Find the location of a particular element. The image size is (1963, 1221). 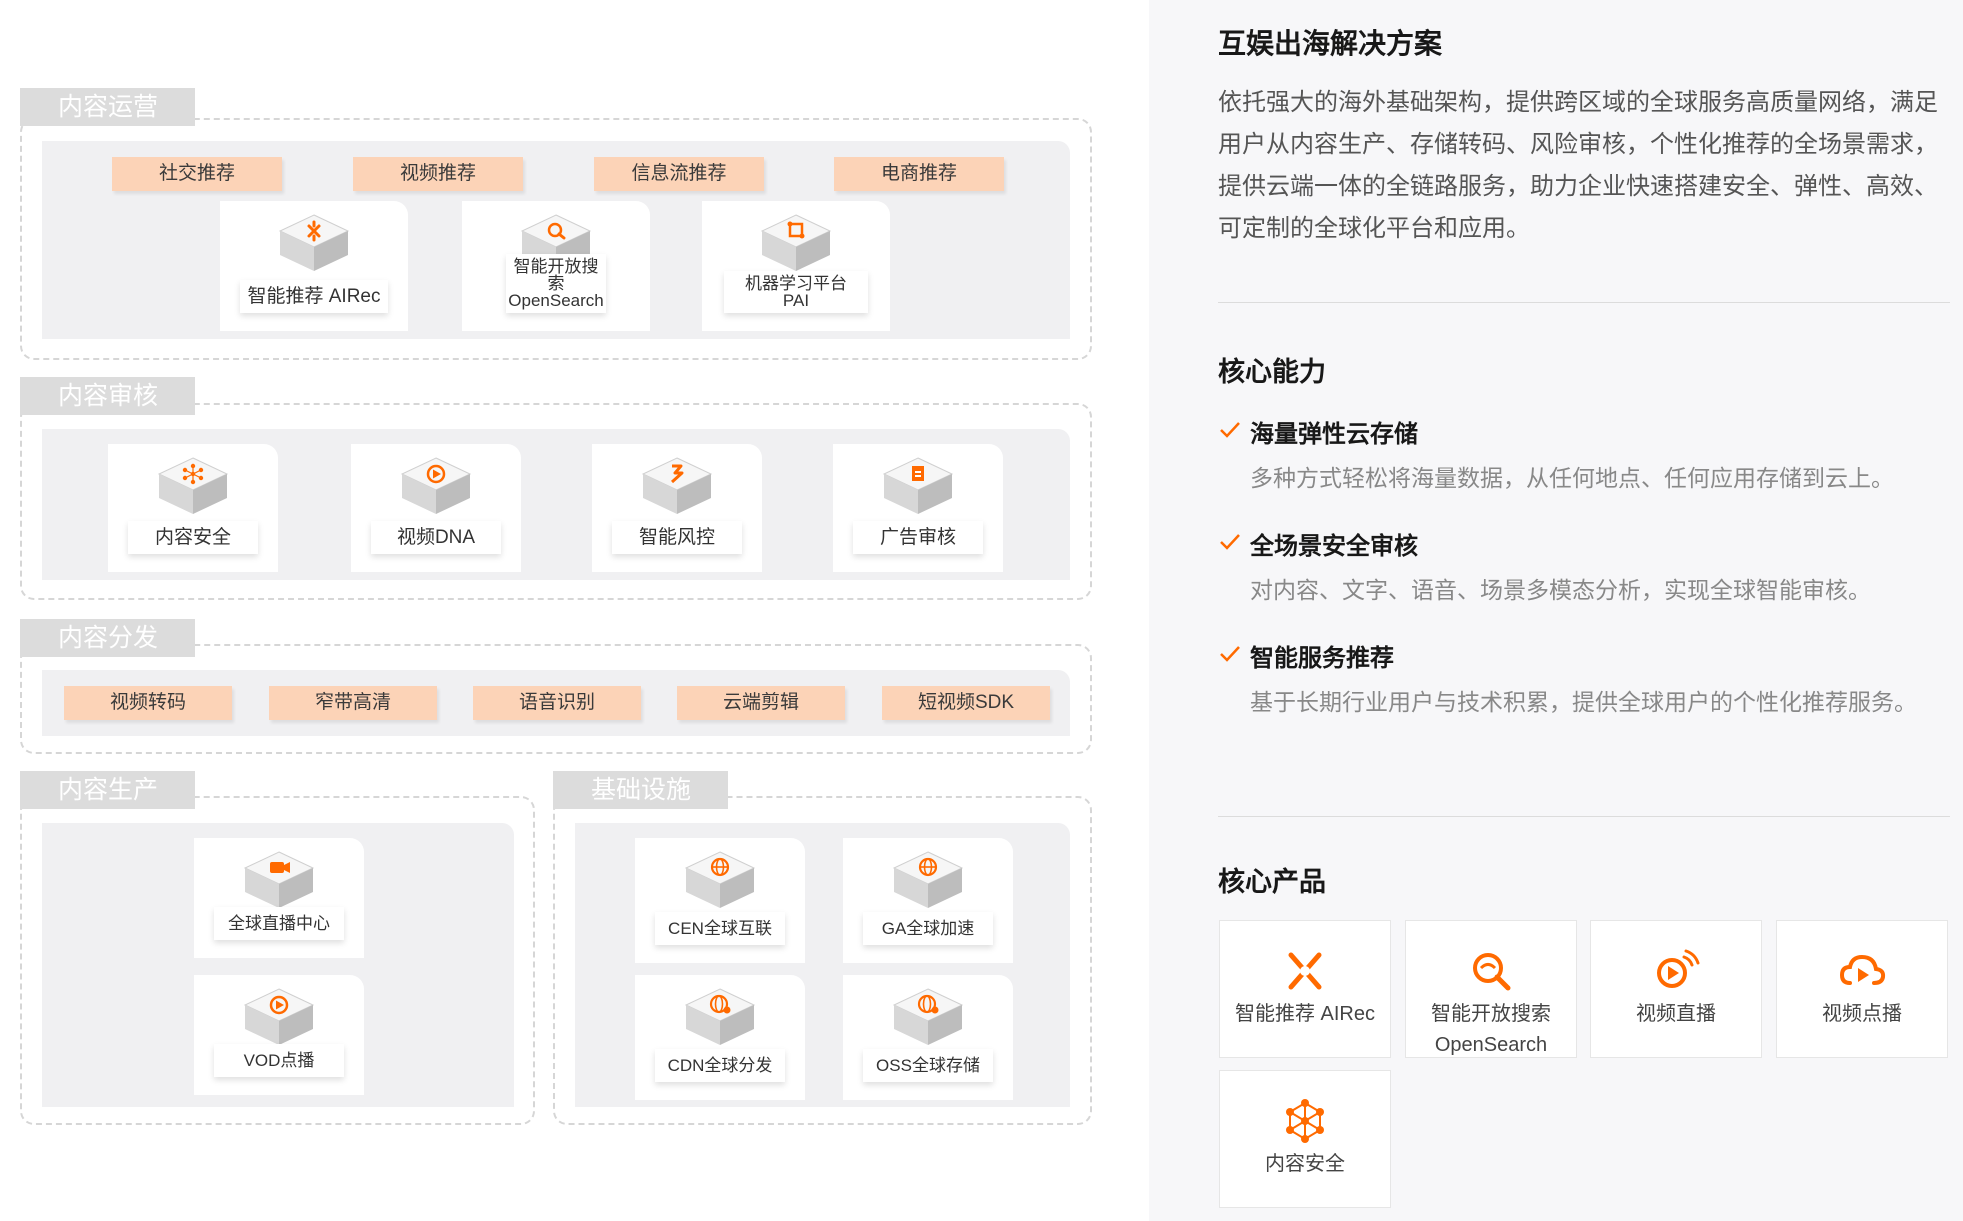

tag-narrowband-hd: 窄带高清 is located at coordinates (353, 703).